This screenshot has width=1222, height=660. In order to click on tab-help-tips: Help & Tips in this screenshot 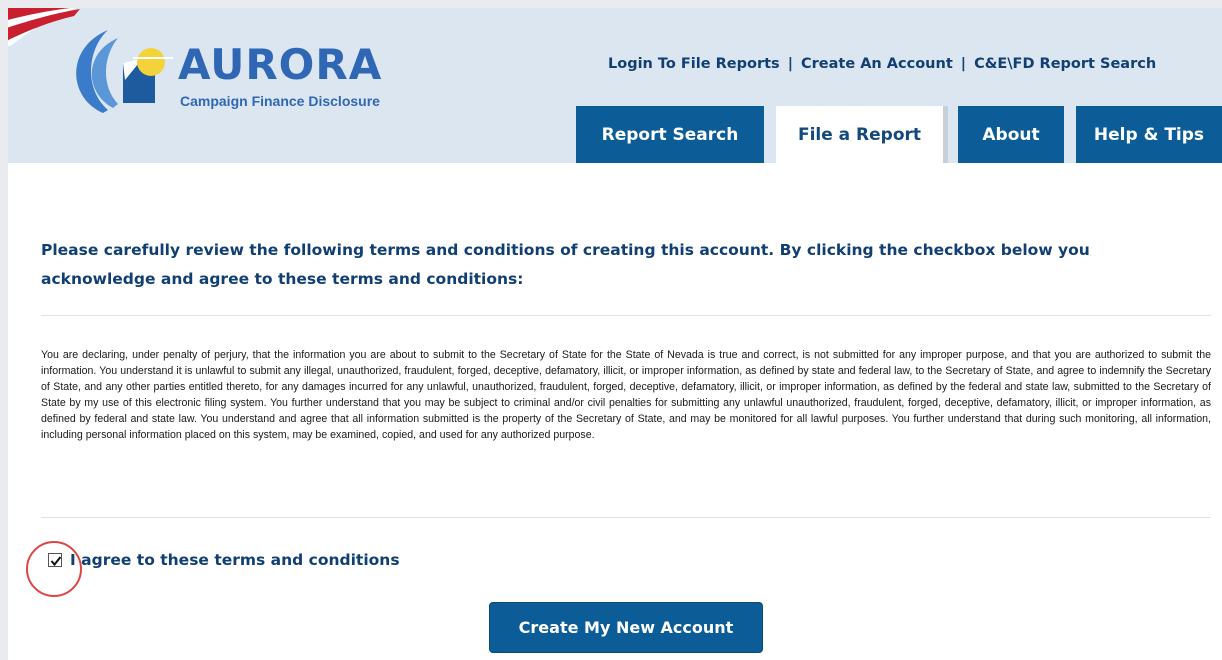, I will do `click(1149, 134)`.